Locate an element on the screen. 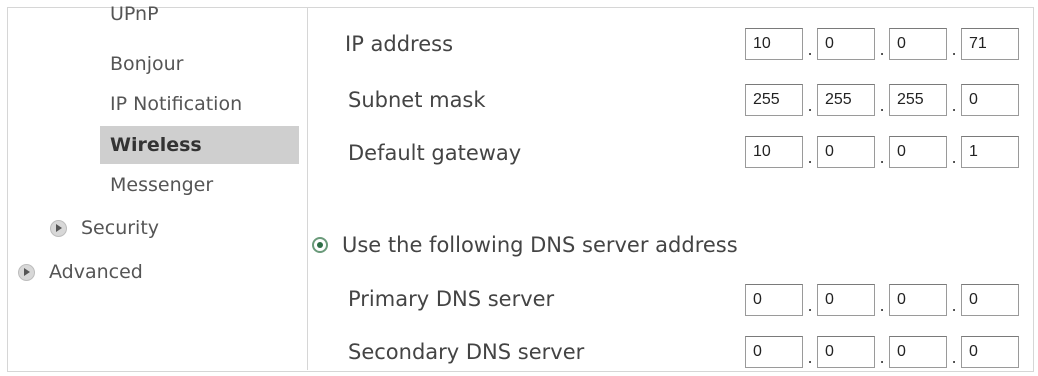 Image resolution: width=1038 pixels, height=376 pixels. primary-dns-field: 0 . 0 . 0 . 0 is located at coordinates (882, 300).